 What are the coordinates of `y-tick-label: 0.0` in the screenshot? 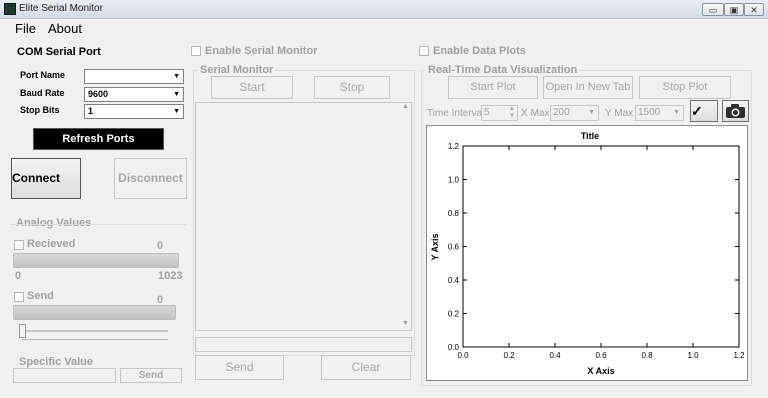 It's located at (454, 347).